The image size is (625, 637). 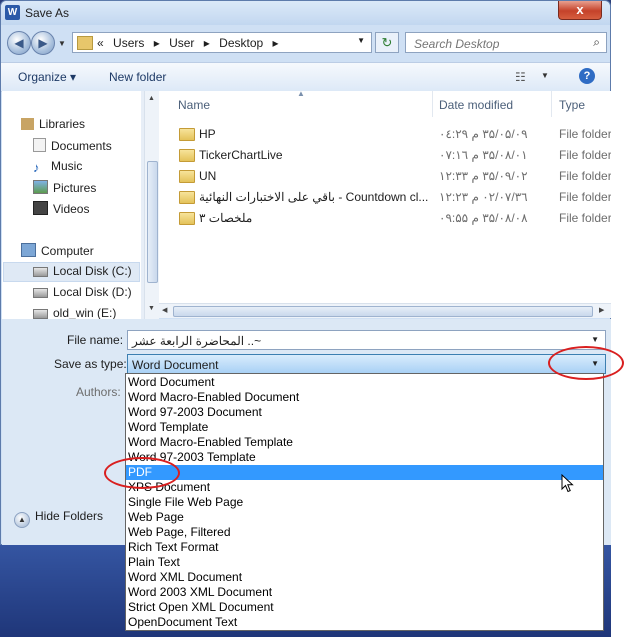 I want to click on nav-item-documents: Documents, so click(x=72, y=145).